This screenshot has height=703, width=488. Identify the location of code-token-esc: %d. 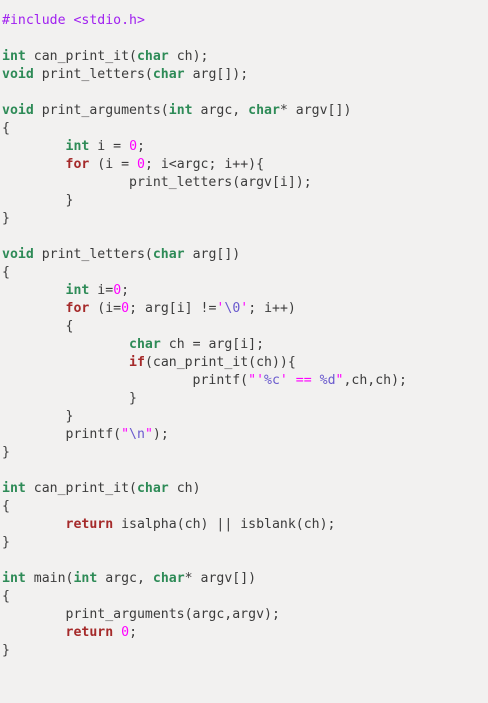
(327, 380).